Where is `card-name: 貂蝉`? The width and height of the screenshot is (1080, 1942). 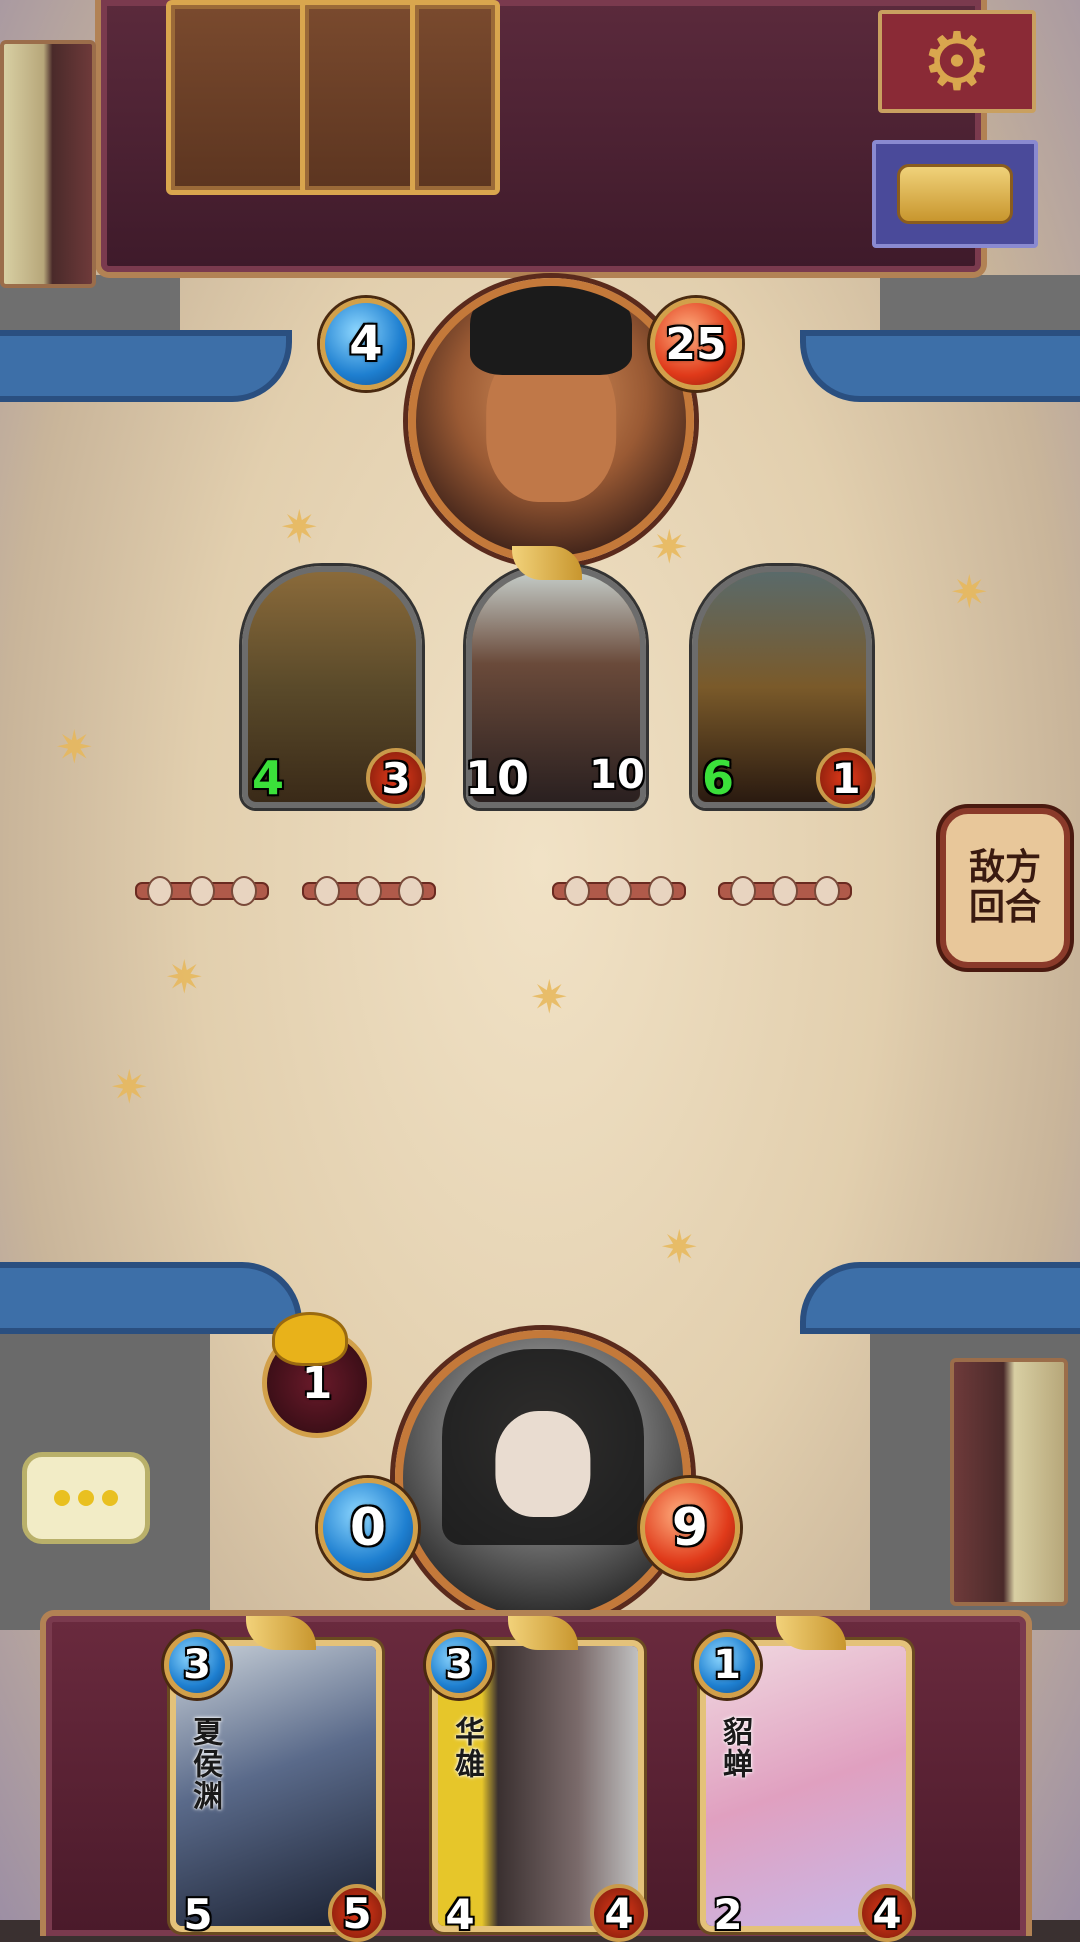 card-name: 貂蝉 is located at coordinates (734, 1748).